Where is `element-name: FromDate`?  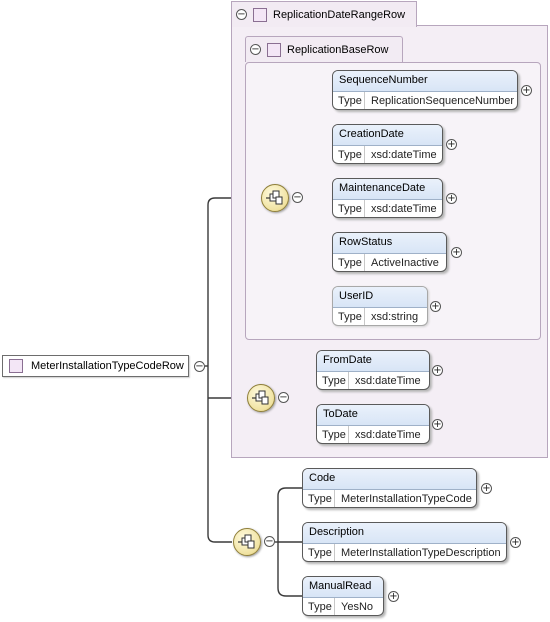
element-name: FromDate is located at coordinates (373, 361).